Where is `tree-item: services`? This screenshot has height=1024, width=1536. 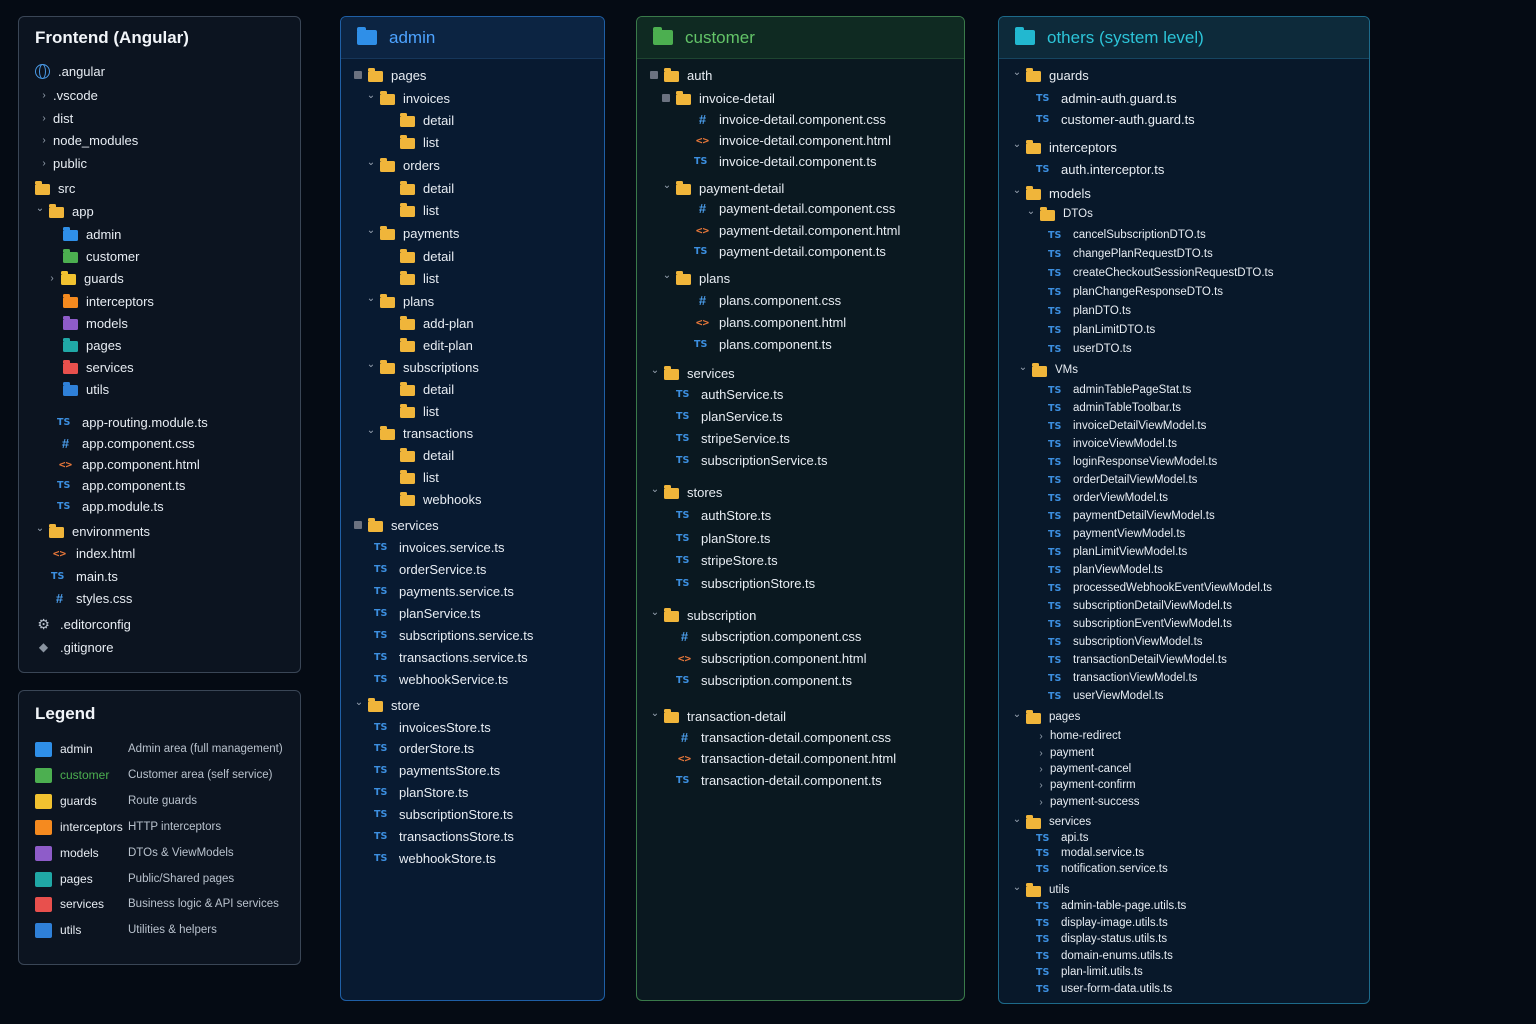 tree-item: services is located at coordinates (396, 525).